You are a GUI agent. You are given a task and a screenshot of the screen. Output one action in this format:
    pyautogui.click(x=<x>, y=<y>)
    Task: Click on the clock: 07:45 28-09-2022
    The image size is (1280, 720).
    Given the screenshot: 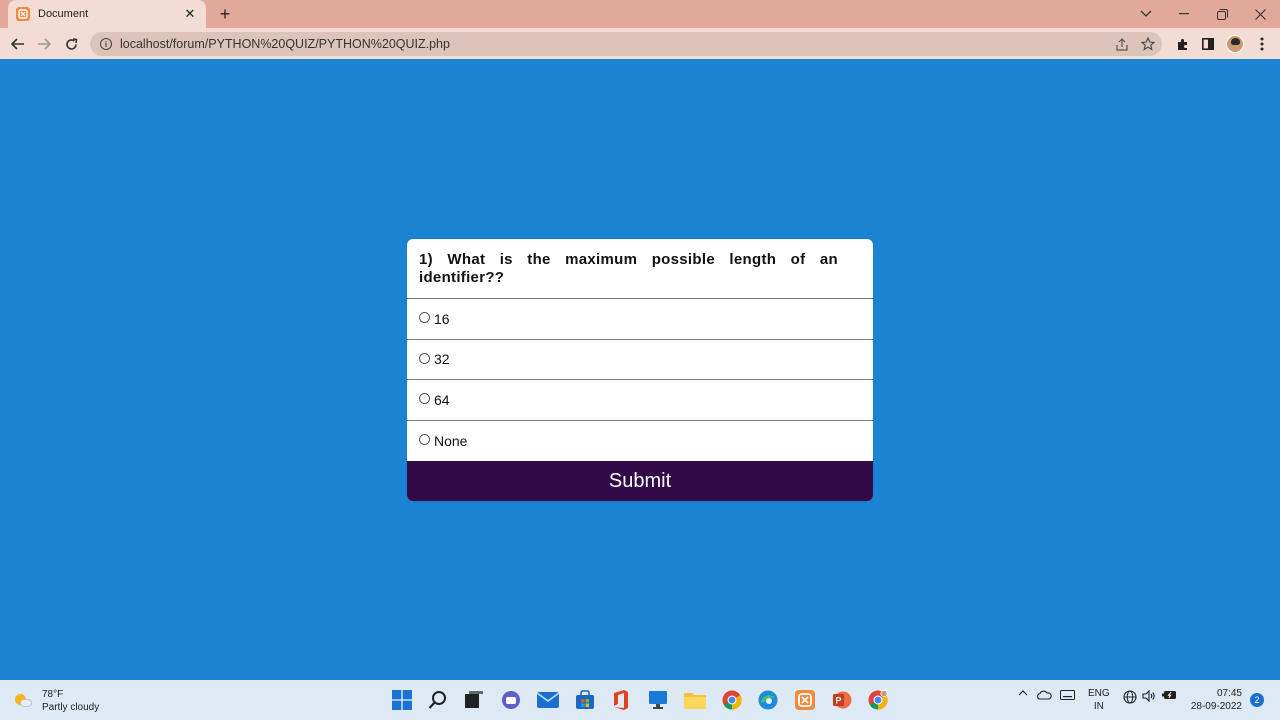 What is the action you would take?
    pyautogui.click(x=1214, y=700)
    